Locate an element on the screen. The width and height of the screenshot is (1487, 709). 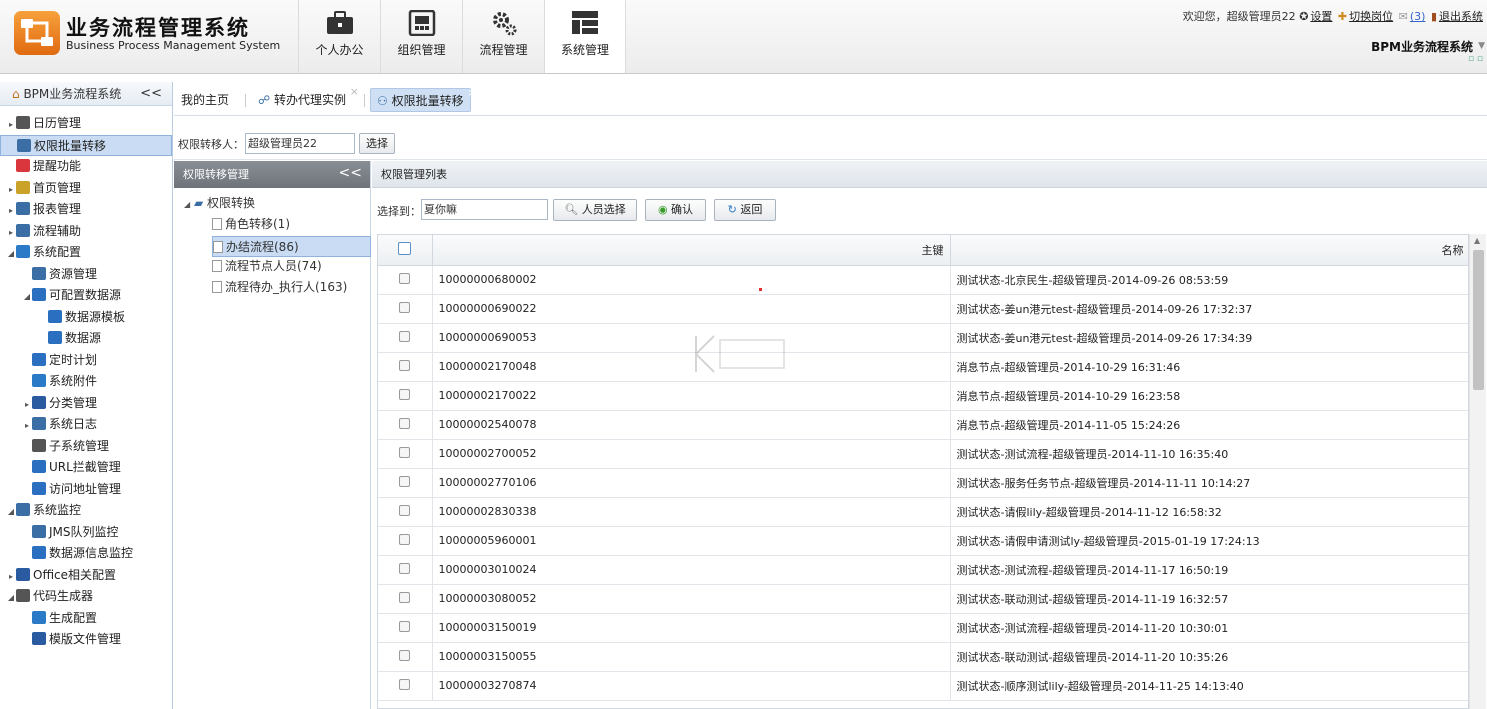
tree-item-role-transfer: 角色转移(1) is located at coordinates (251, 224).